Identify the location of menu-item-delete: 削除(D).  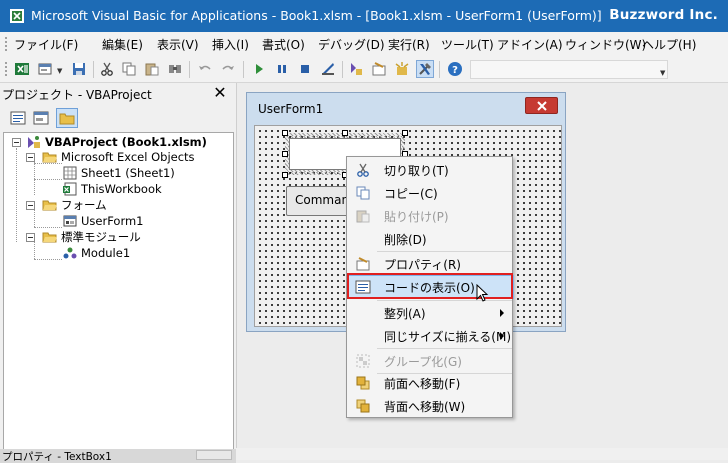
(430, 239).